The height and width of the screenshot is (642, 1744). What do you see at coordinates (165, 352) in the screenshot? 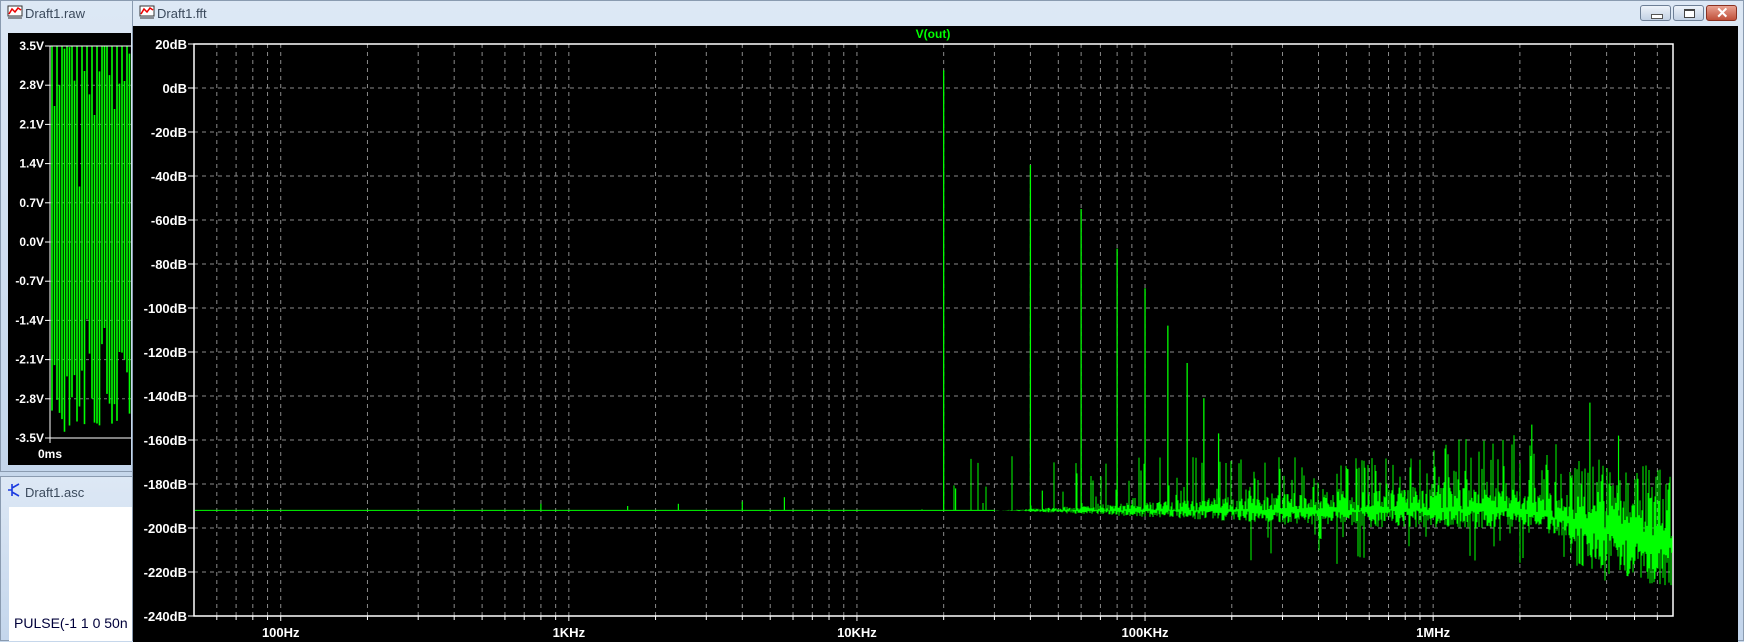
I see `y-tick-label: -120dB` at bounding box center [165, 352].